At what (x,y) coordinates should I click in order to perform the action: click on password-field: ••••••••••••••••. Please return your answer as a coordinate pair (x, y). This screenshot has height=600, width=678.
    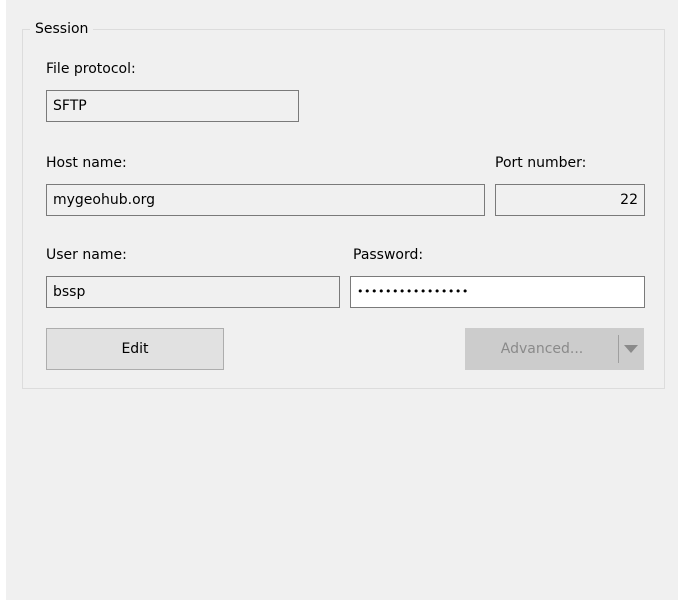
    Looking at the image, I should click on (497, 292).